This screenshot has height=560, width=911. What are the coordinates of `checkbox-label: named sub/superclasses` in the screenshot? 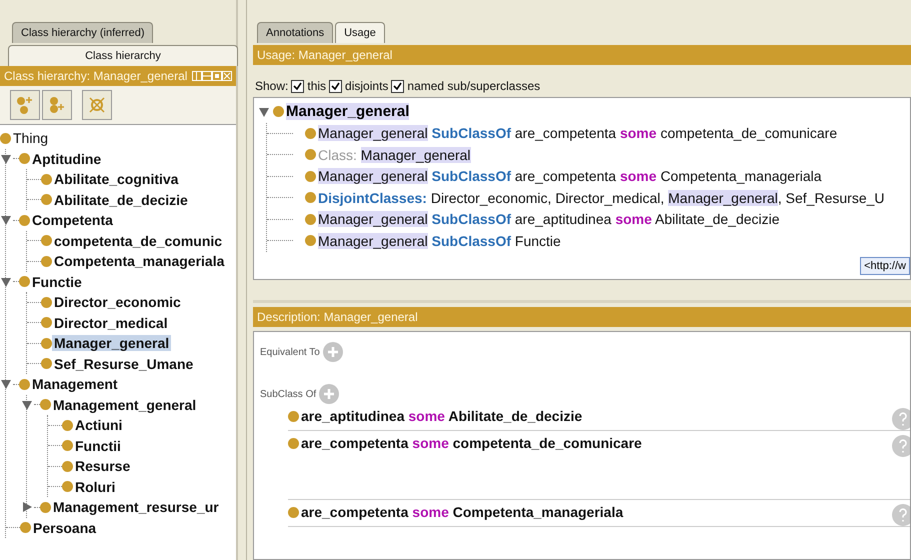 It's located at (473, 86).